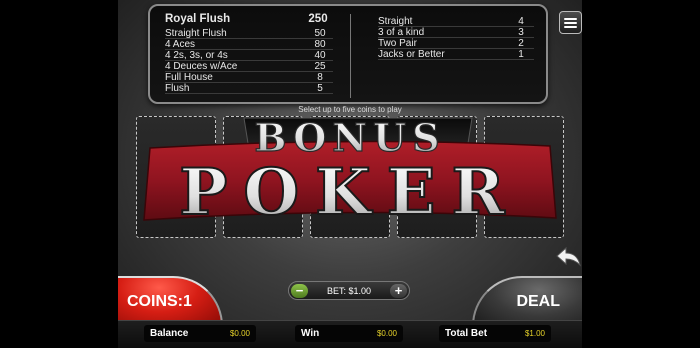 This screenshot has width=700, height=348. What do you see at coordinates (401, 32) in the screenshot?
I see `hand-name: 3 of a kind` at bounding box center [401, 32].